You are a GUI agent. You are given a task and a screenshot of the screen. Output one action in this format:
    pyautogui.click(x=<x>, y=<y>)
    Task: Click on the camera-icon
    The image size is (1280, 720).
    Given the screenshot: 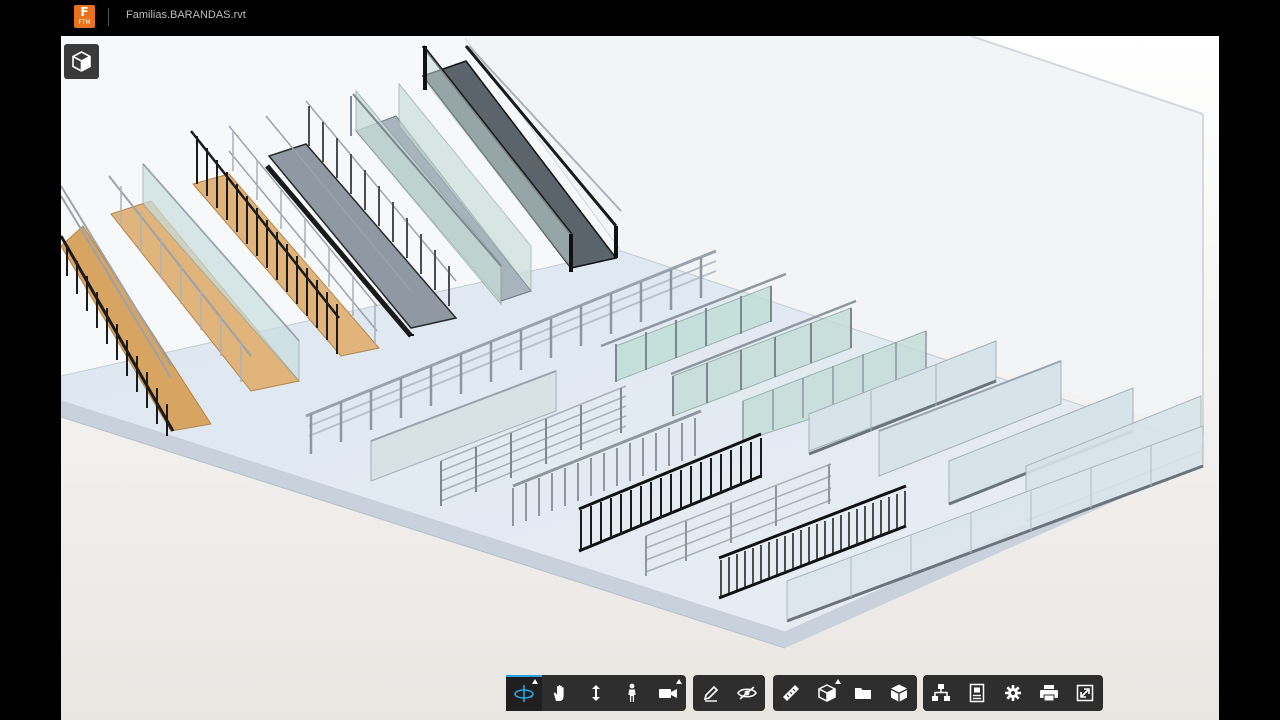 What is the action you would take?
    pyautogui.click(x=668, y=693)
    